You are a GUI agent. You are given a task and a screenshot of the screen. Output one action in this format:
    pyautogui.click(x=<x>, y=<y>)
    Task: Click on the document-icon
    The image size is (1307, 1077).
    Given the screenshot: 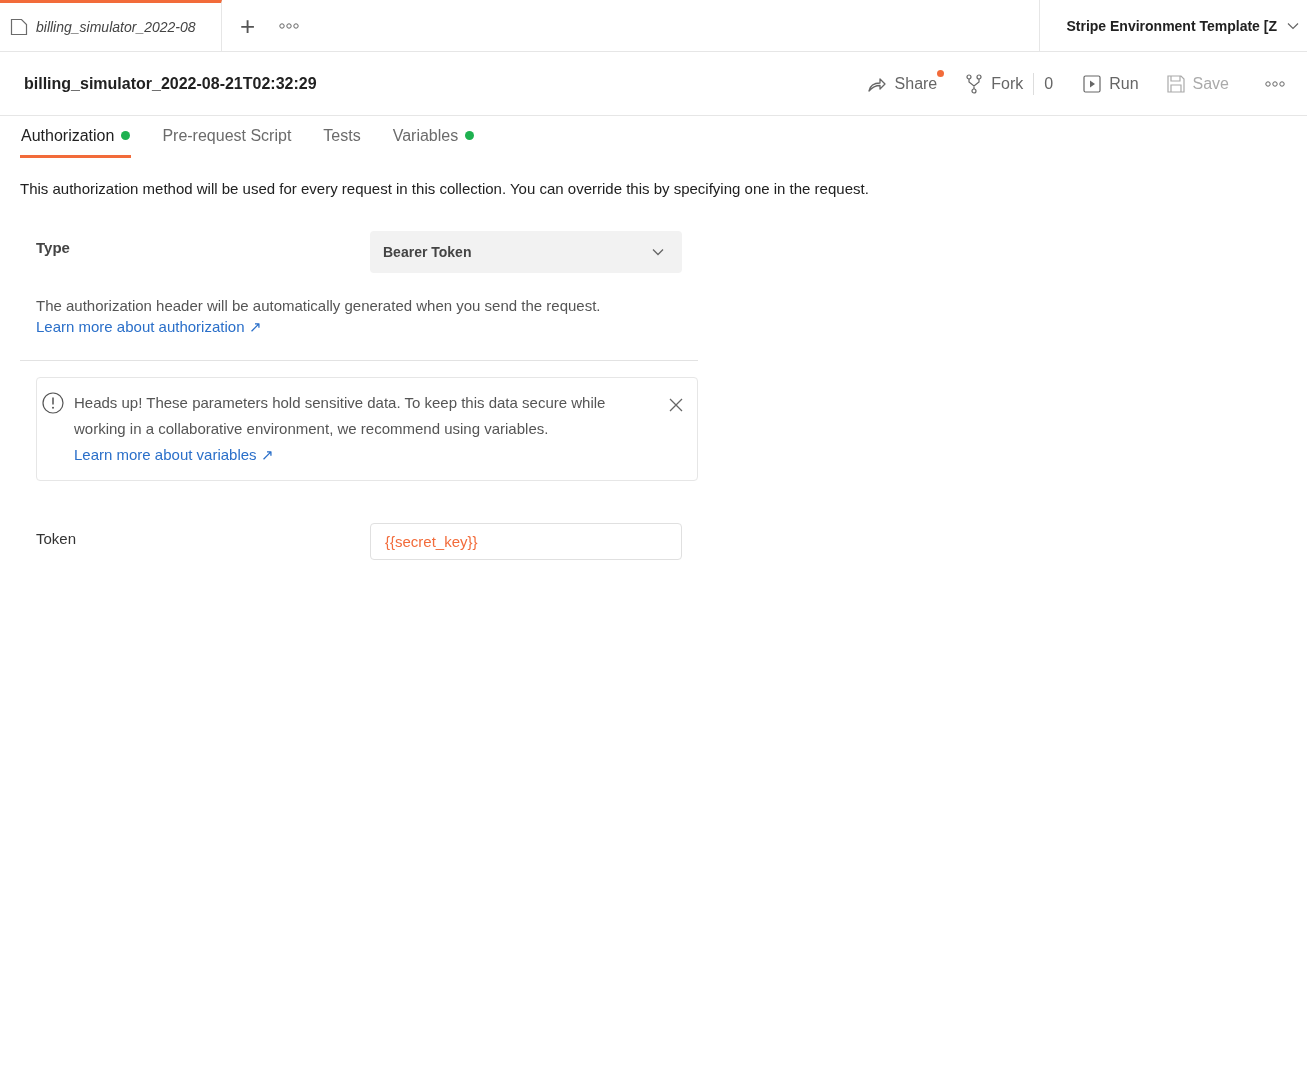 What is the action you would take?
    pyautogui.click(x=19, y=27)
    